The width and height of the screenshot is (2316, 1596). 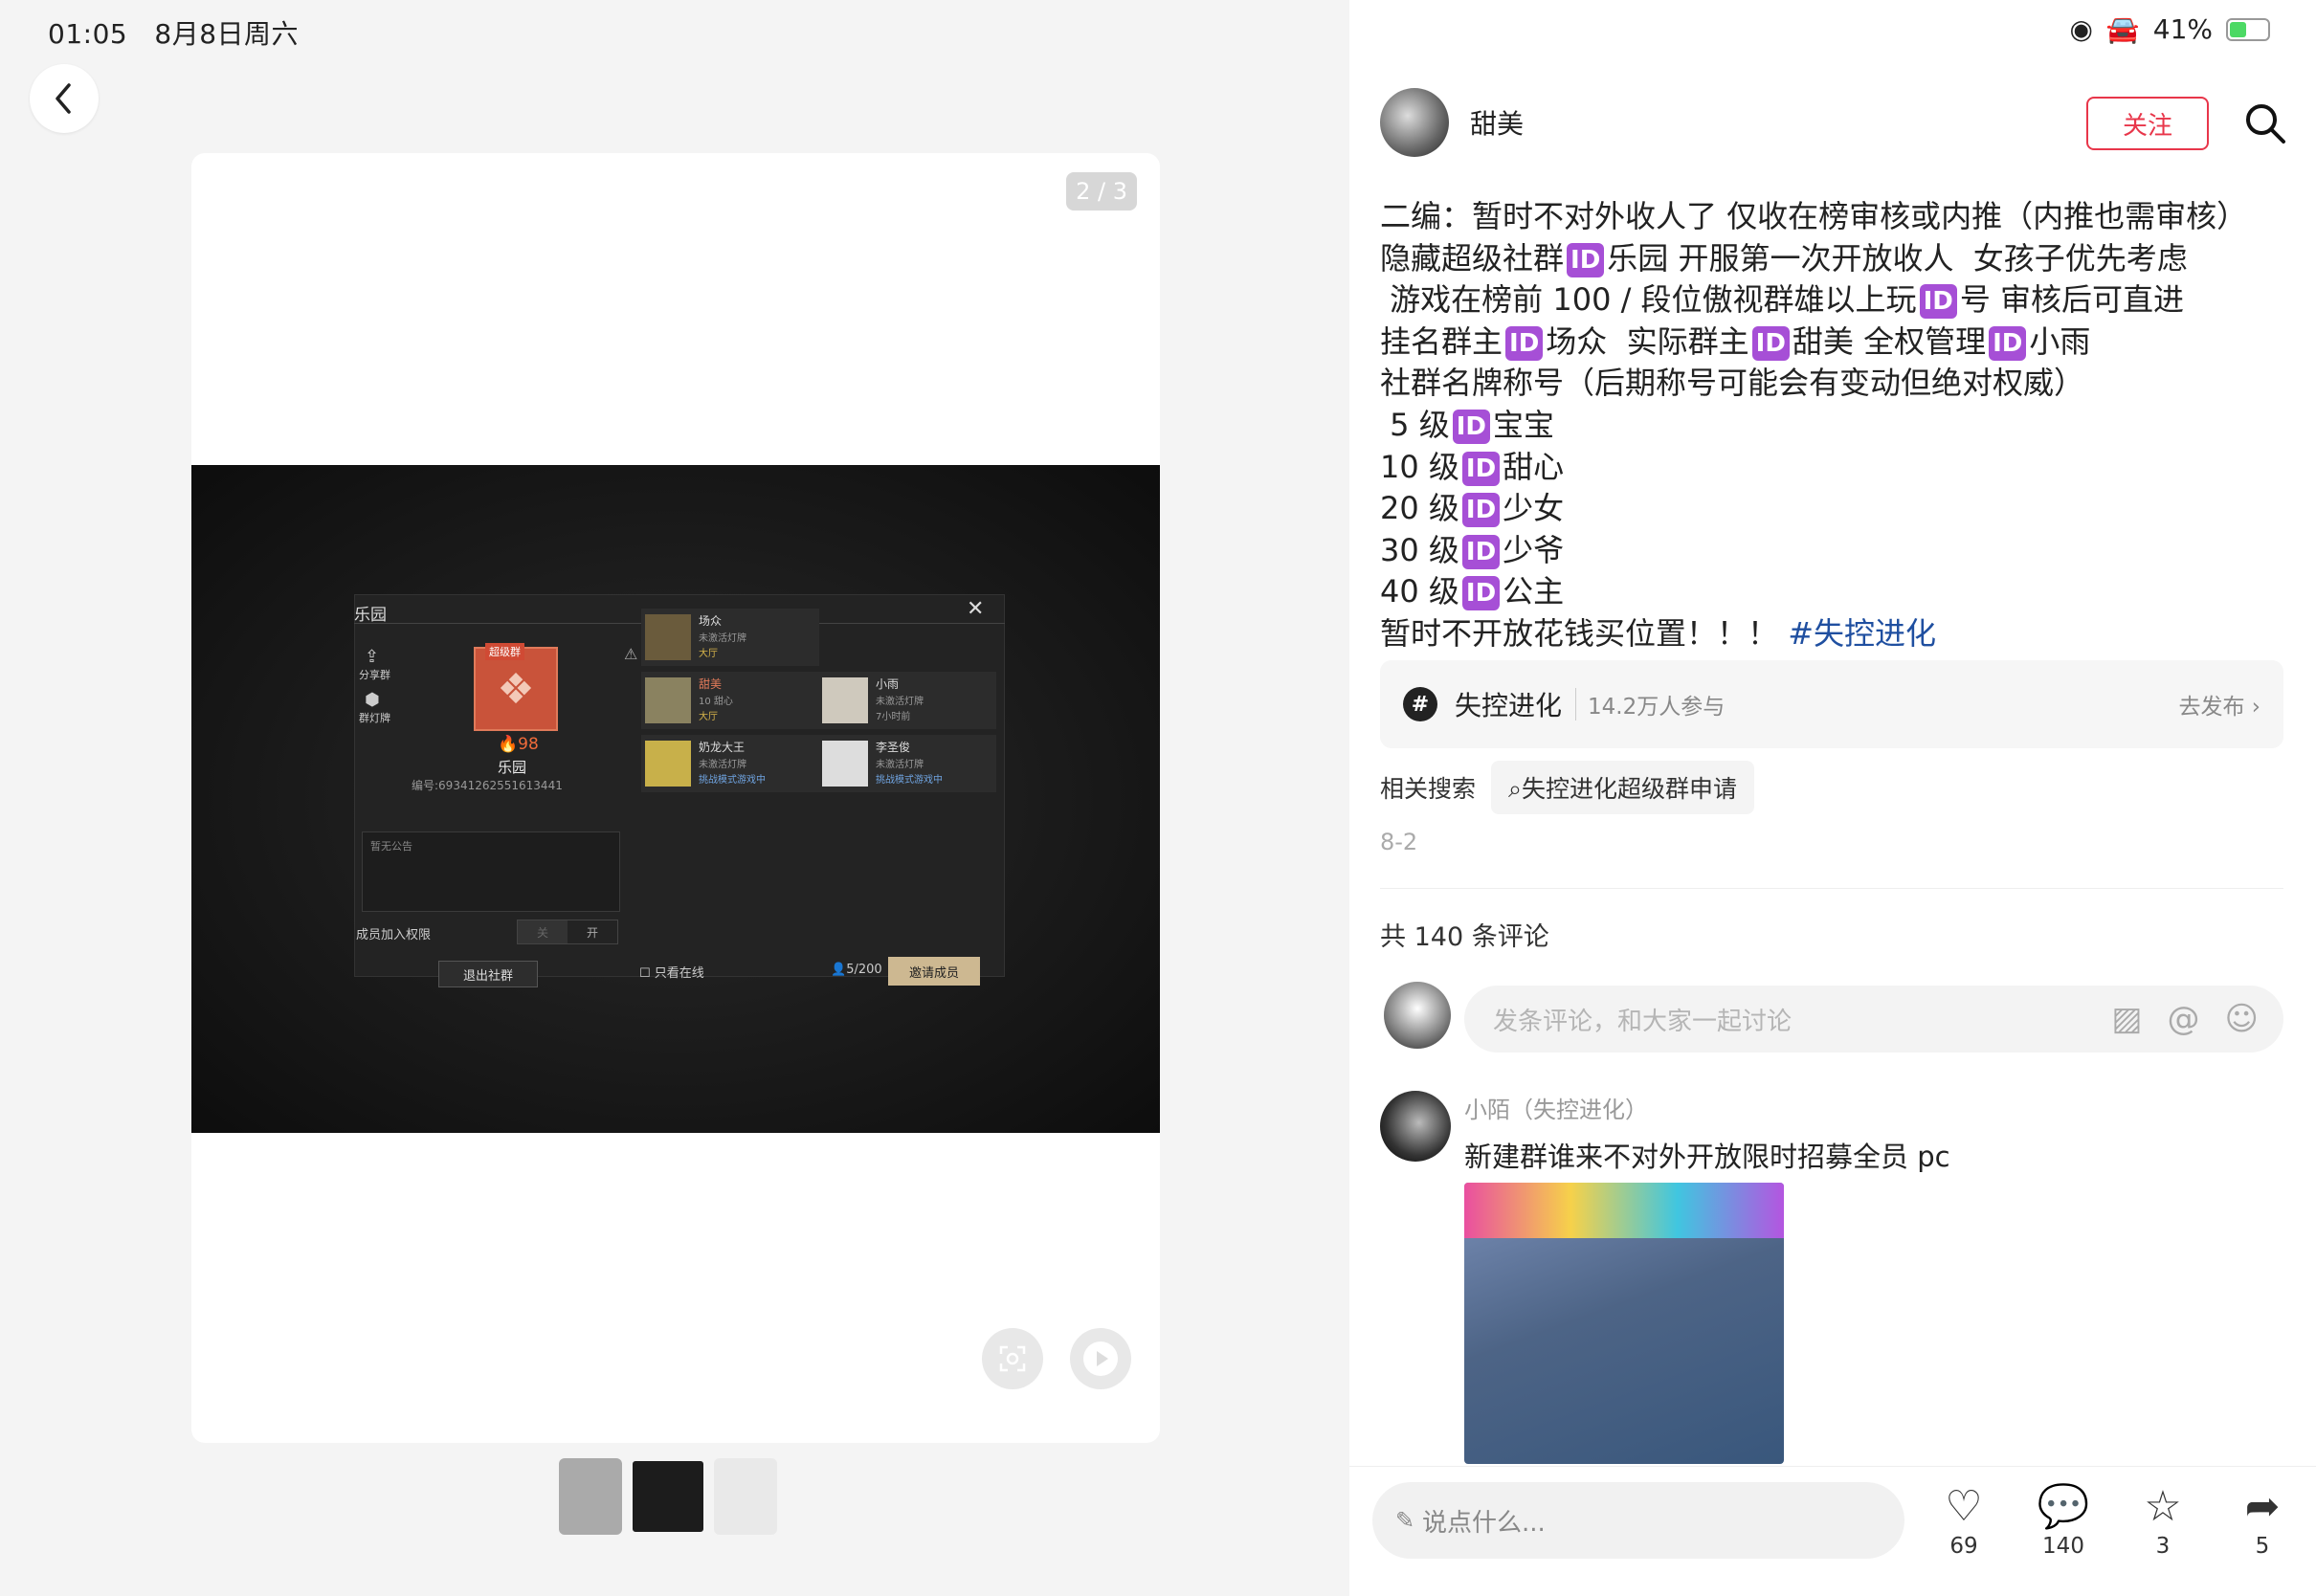 I want to click on publish-link: 去发布 ›, so click(x=2219, y=704).